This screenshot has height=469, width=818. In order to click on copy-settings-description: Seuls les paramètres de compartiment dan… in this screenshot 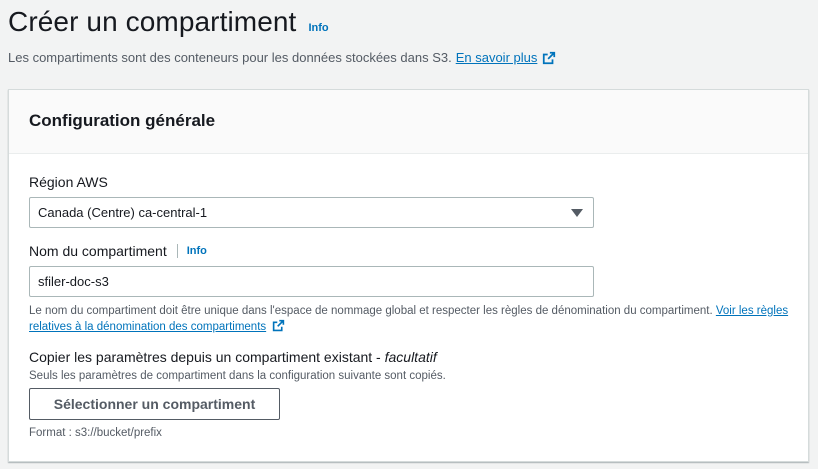, I will do `click(237, 376)`.